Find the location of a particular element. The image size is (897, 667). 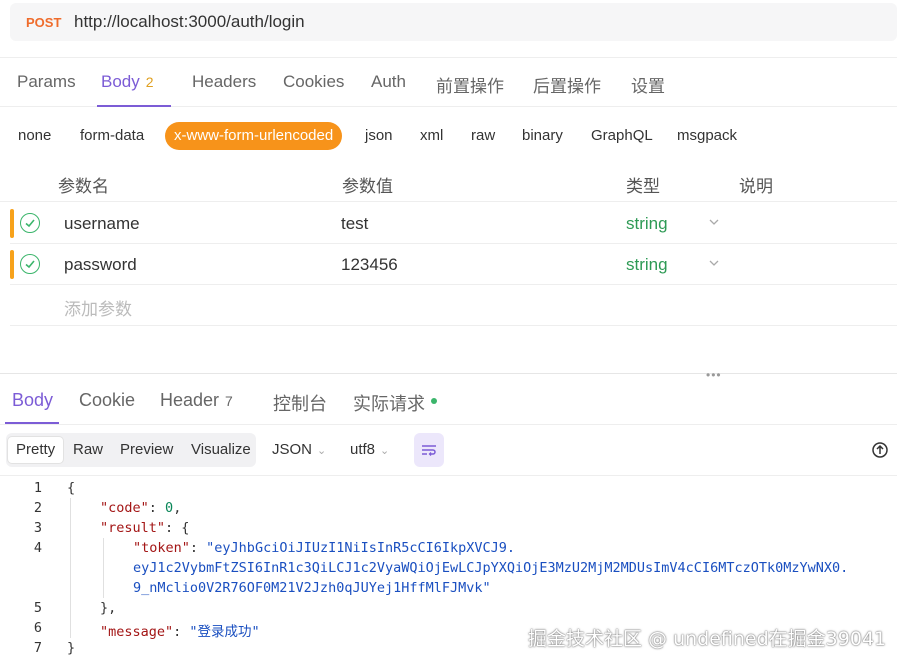

body-type-msgpack: msgpack is located at coordinates (707, 135).